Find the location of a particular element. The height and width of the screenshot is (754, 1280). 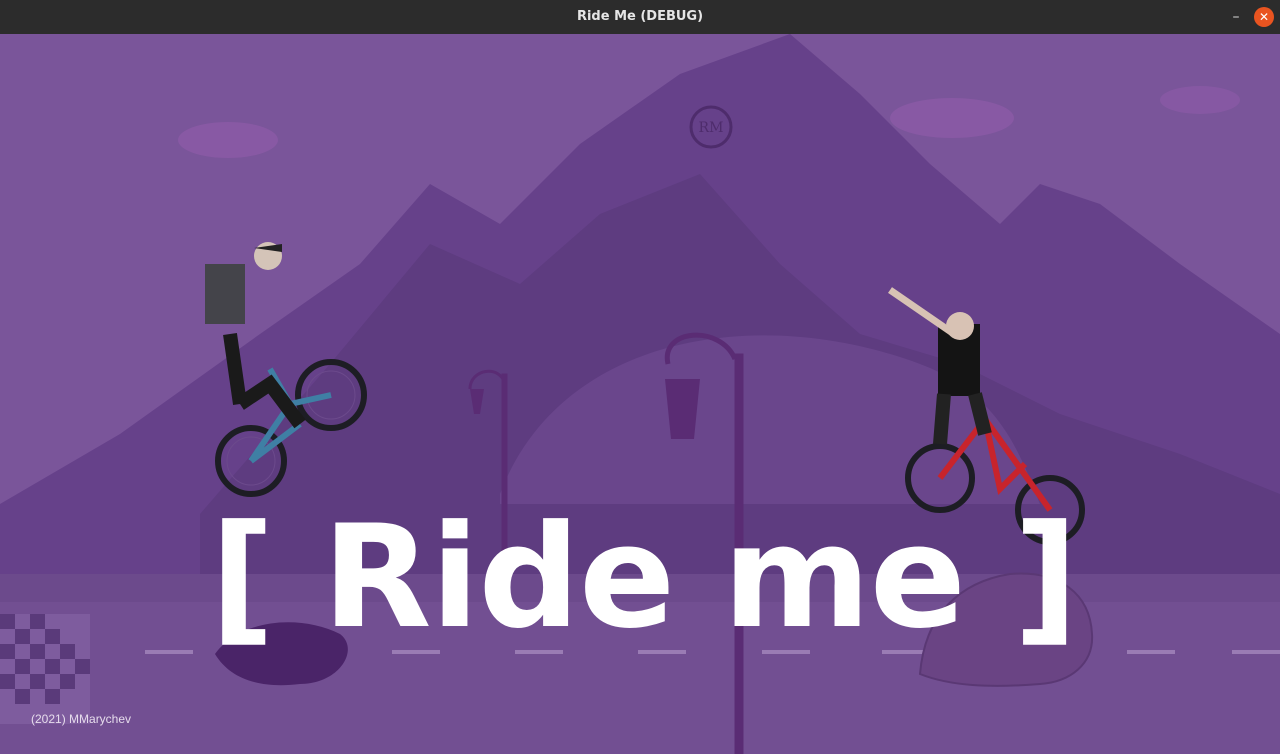

minimize-button: – is located at coordinates (1236, 17).